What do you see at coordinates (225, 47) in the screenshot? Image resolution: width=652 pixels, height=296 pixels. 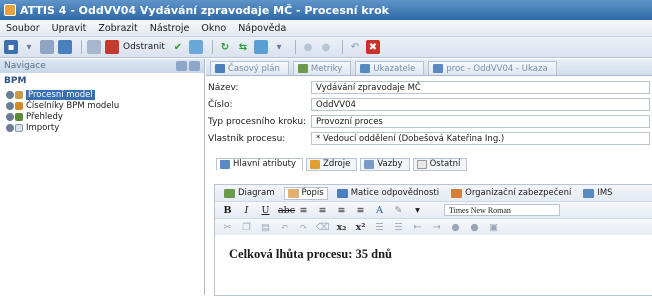 I see `refresh-icon: ↻` at bounding box center [225, 47].